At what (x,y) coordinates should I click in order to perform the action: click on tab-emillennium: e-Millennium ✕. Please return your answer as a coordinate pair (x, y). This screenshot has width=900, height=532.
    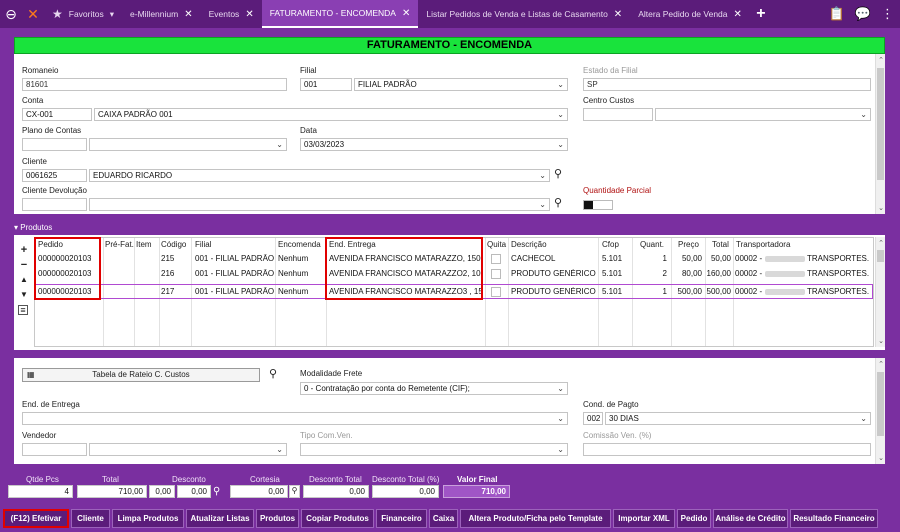
    Looking at the image, I should click on (161, 14).